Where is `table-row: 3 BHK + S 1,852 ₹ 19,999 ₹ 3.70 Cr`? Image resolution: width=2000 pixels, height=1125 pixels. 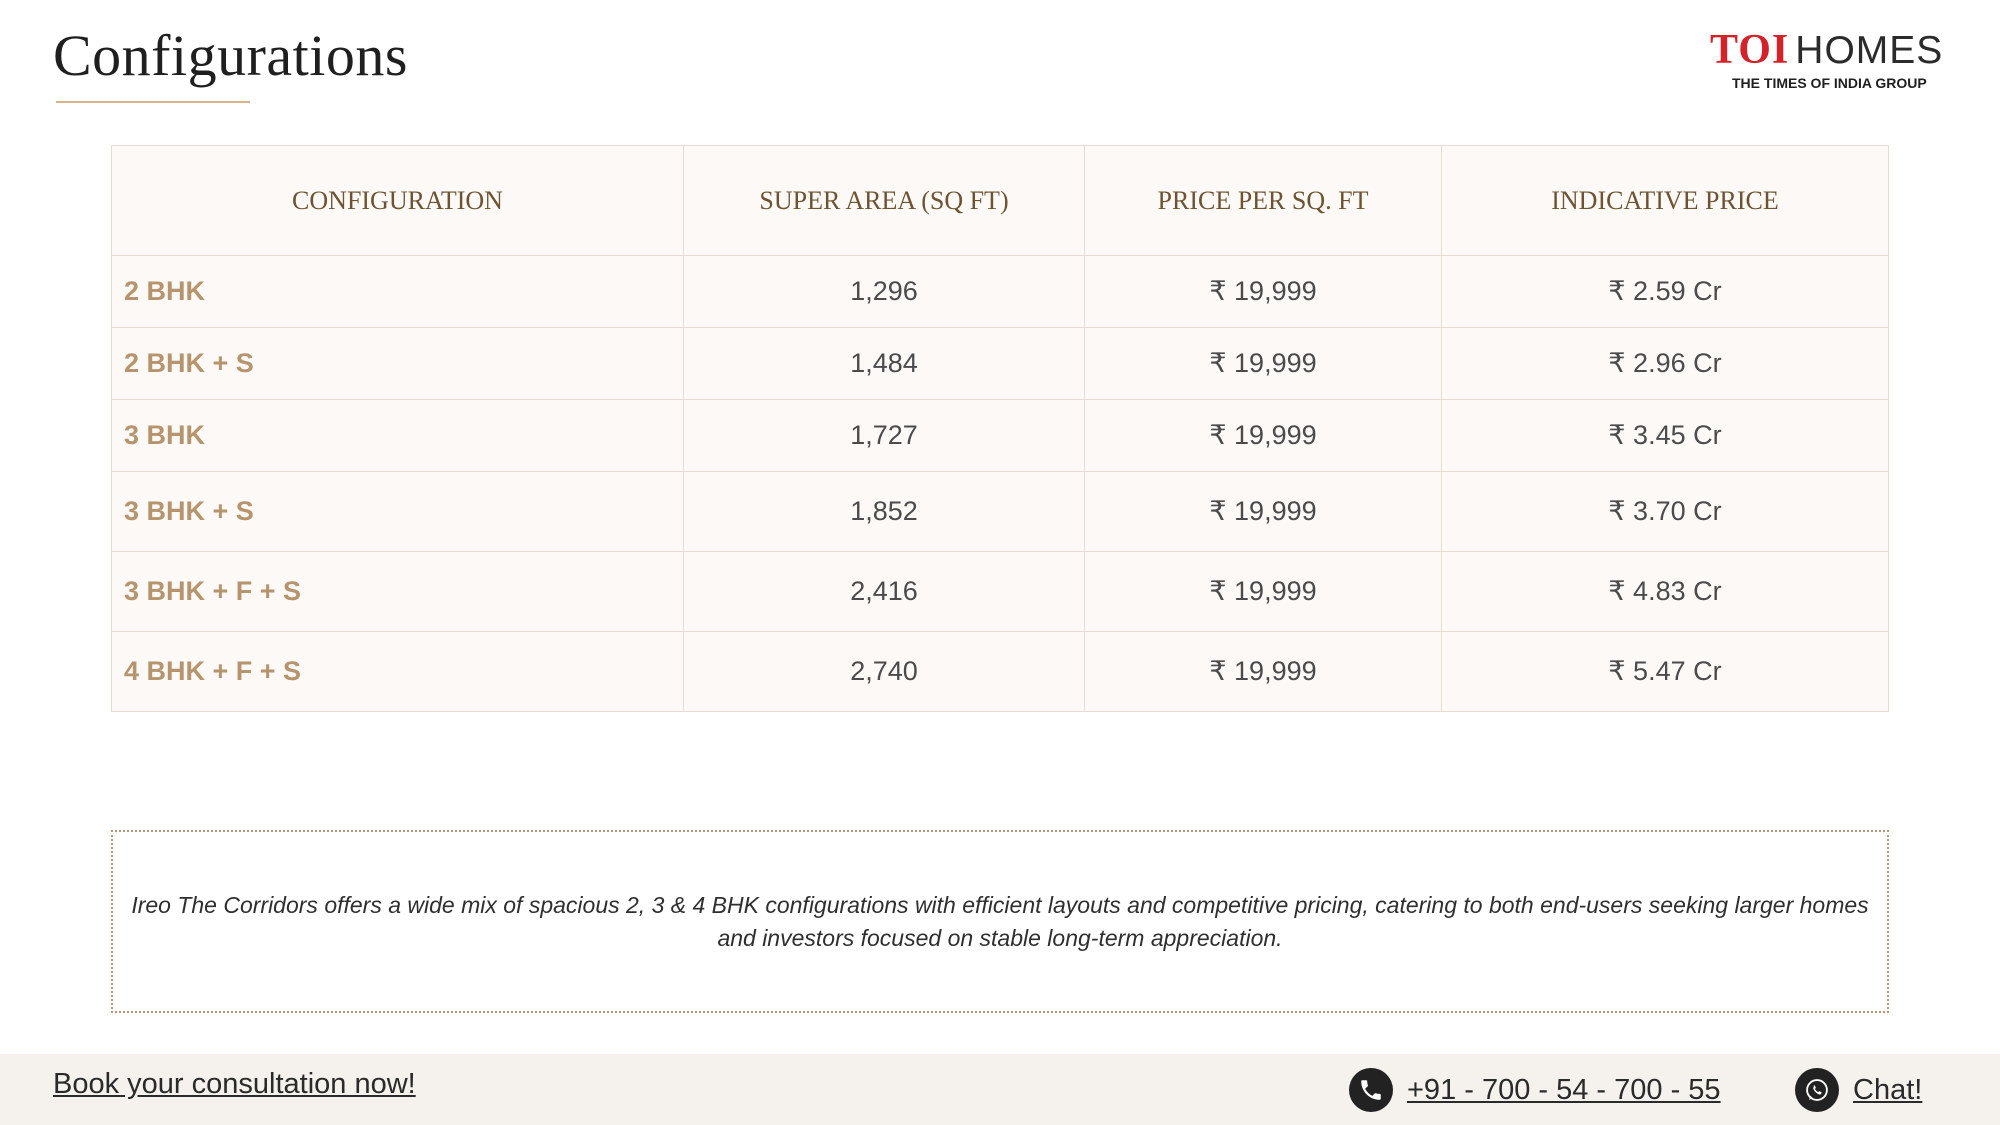
table-row: 3 BHK + S 1,852 ₹ 19,999 ₹ 3.70 Cr is located at coordinates (1000, 511).